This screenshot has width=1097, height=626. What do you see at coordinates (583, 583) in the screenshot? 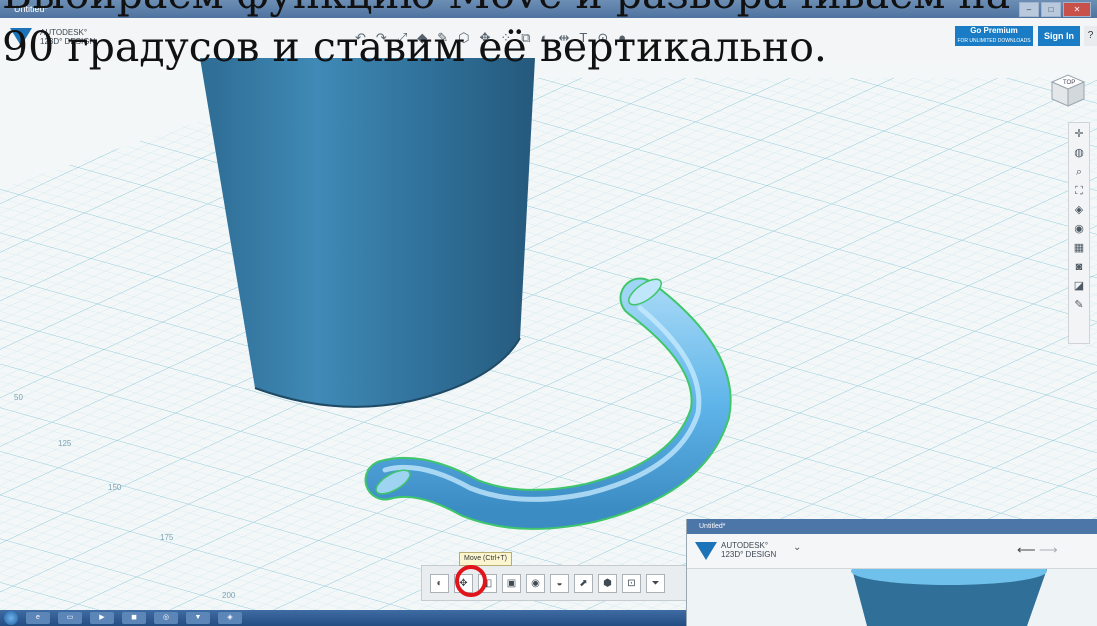
I see `export-icon: ⬈` at bounding box center [583, 583].